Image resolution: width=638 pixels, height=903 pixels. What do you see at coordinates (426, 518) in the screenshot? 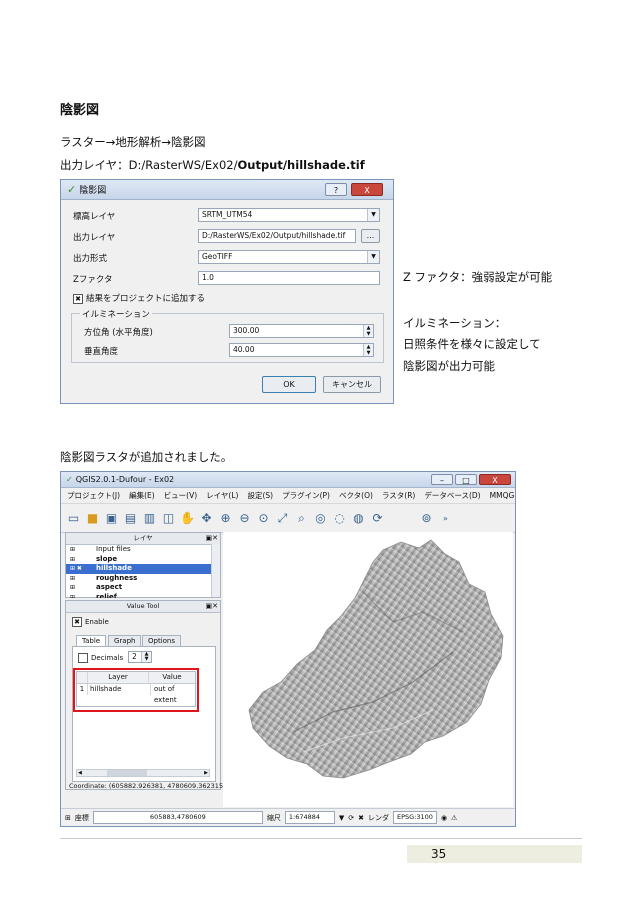
I see `identify-icon: ⊚` at bounding box center [426, 518].